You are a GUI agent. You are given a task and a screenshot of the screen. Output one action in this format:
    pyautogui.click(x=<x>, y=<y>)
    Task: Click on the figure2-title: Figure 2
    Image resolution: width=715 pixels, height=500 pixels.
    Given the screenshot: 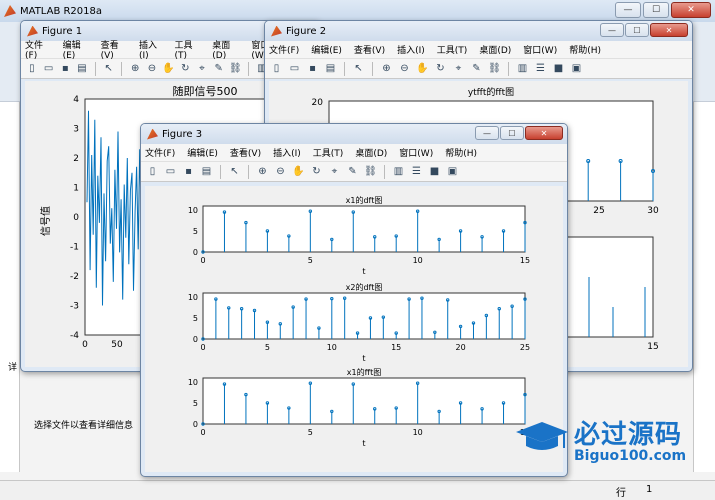 What is the action you would take?
    pyautogui.click(x=306, y=31)
    